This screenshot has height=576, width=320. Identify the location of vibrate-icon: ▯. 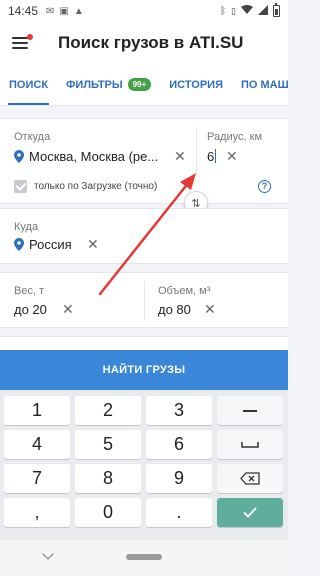
(233, 10).